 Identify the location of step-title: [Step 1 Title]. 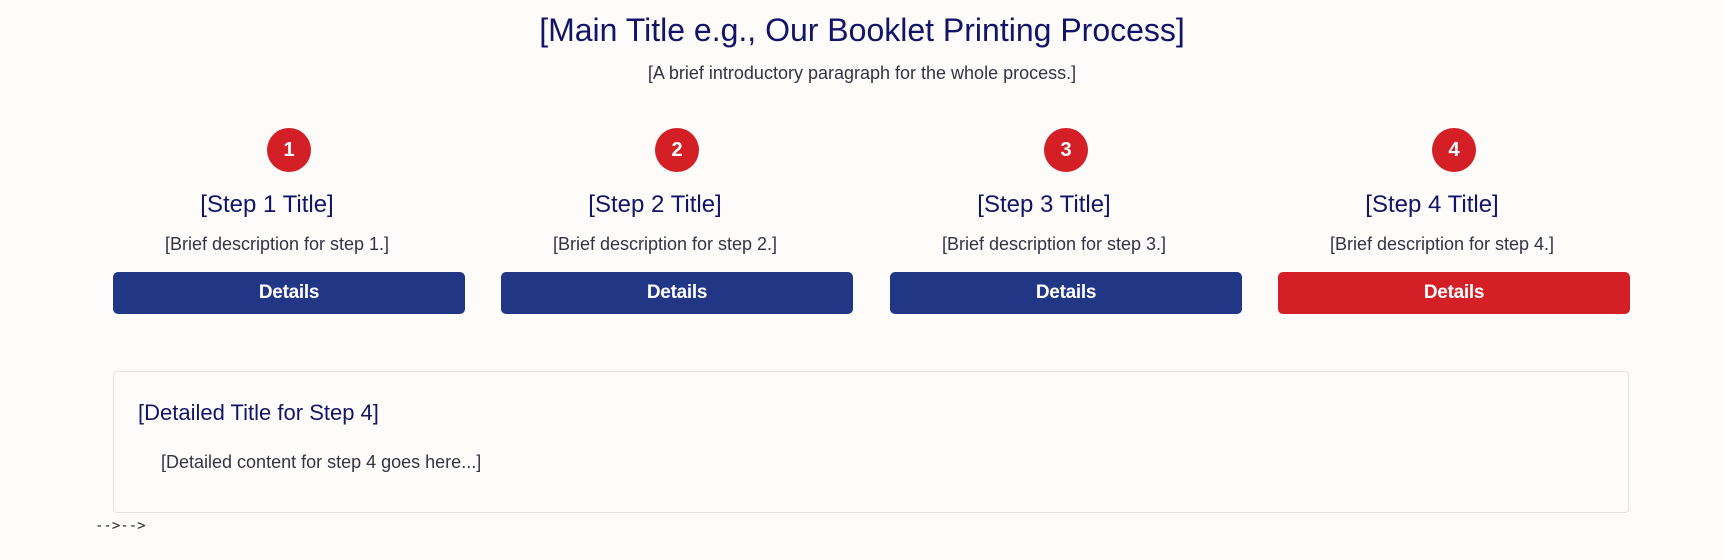
(289, 205).